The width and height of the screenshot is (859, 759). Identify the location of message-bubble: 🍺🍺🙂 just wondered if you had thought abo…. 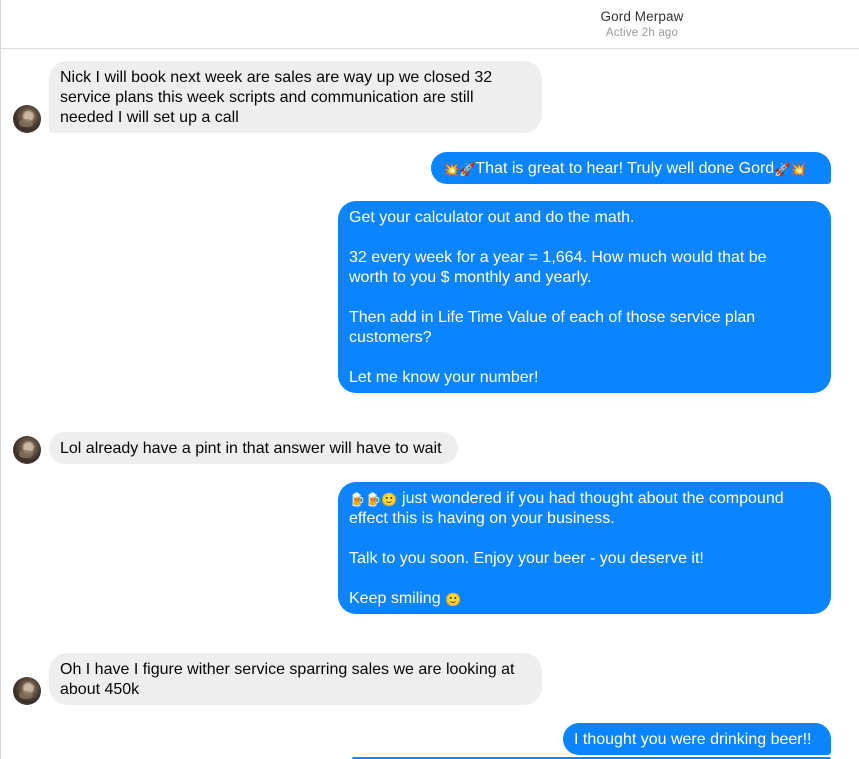
(584, 548).